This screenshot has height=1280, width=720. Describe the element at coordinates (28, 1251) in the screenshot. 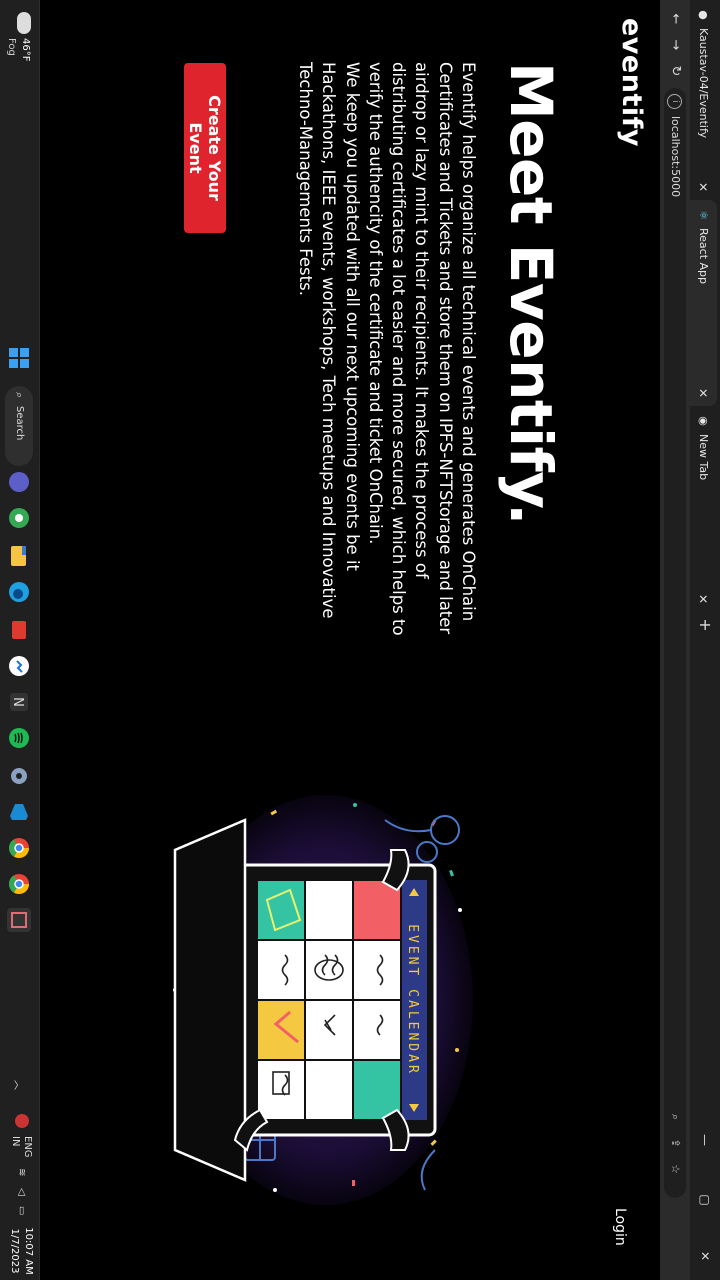

I see `clock-time: 10:07 AM` at that location.